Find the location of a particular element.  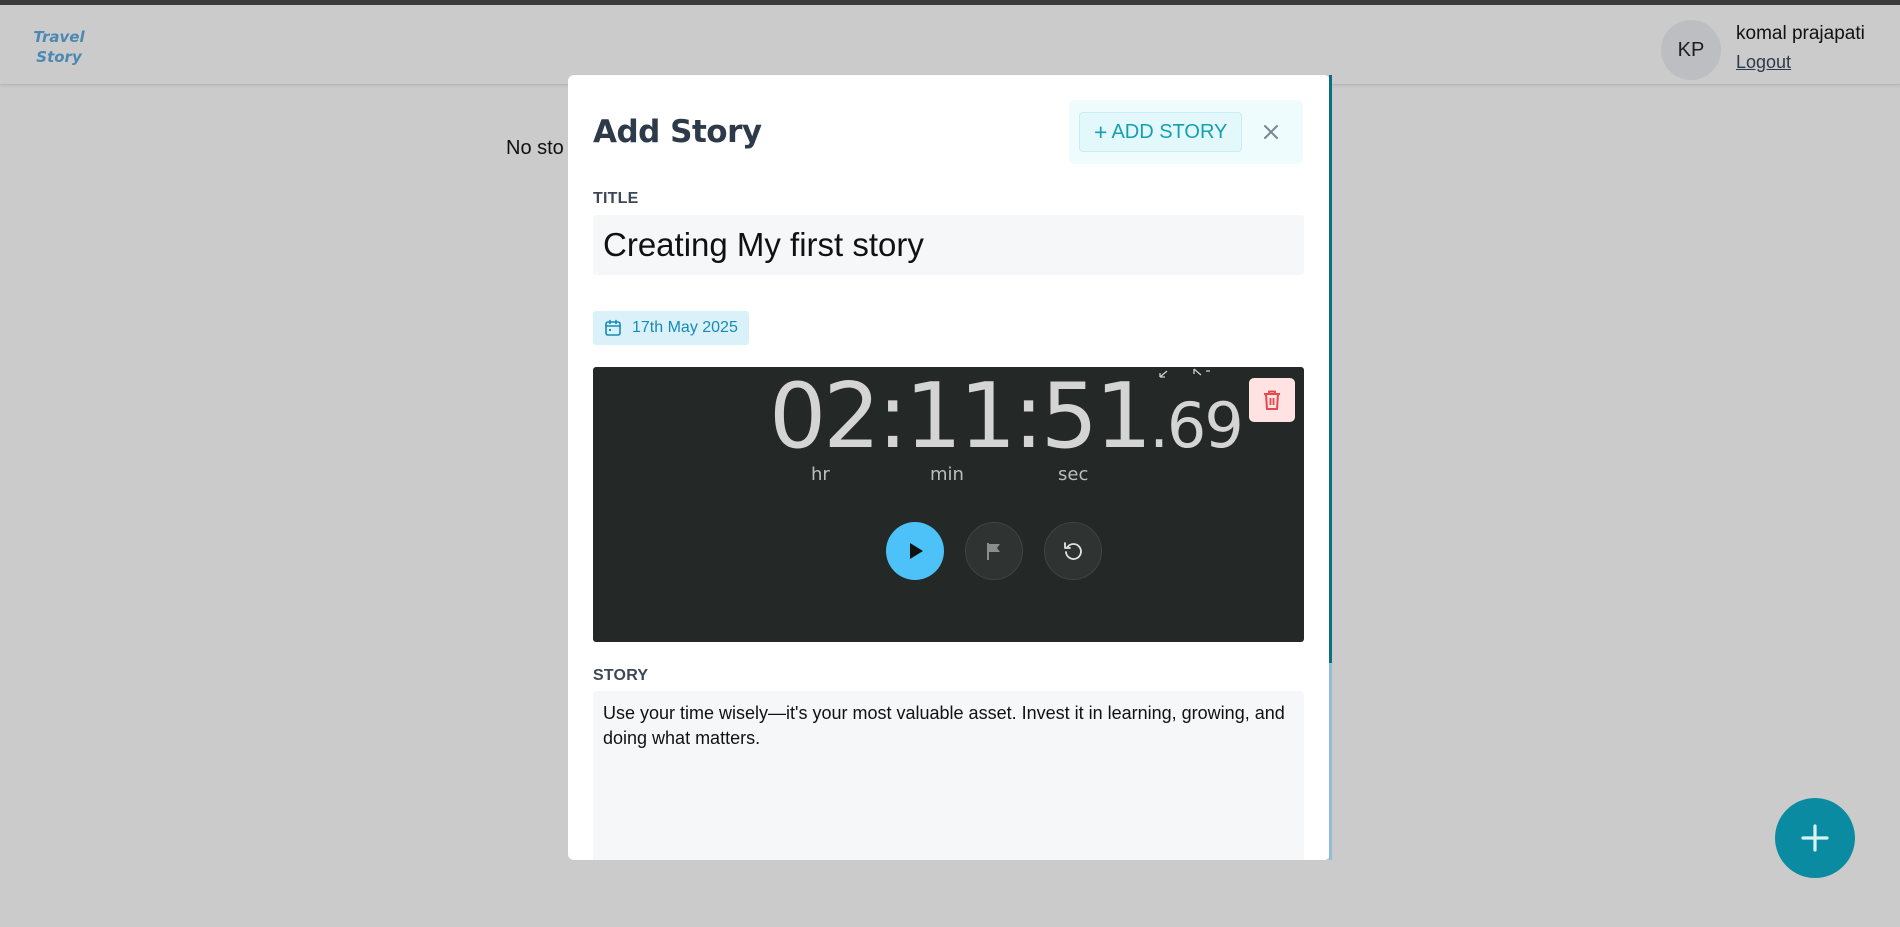

delete-image-button is located at coordinates (1272, 400).